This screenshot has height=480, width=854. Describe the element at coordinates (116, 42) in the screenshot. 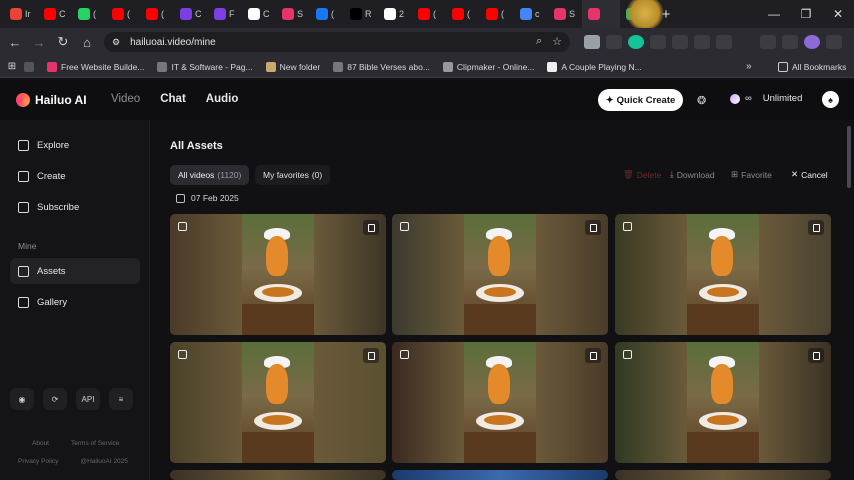

I see `site-info-icon: ⚙` at that location.